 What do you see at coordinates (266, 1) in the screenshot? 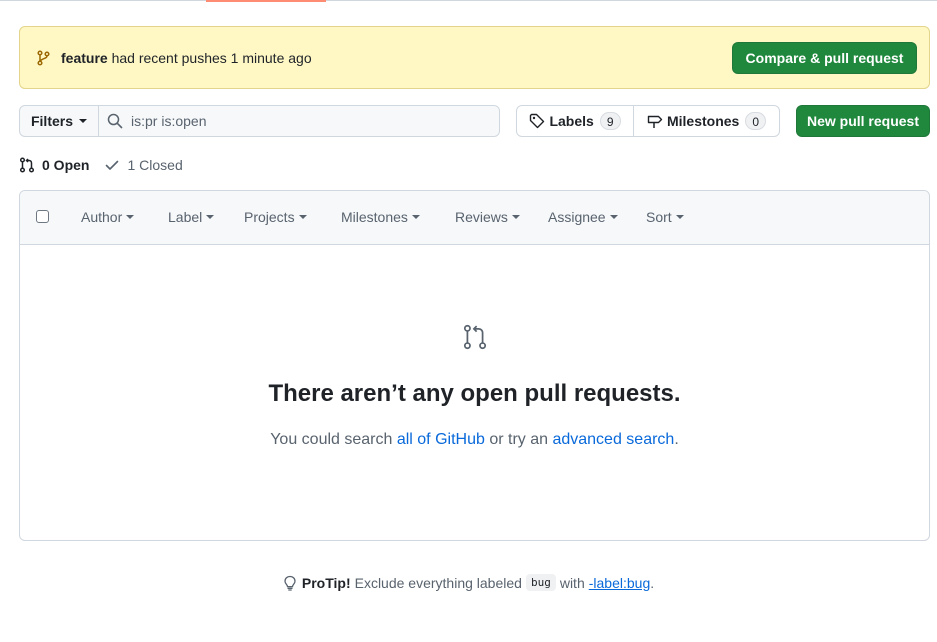
I see `selected-tab-underline` at bounding box center [266, 1].